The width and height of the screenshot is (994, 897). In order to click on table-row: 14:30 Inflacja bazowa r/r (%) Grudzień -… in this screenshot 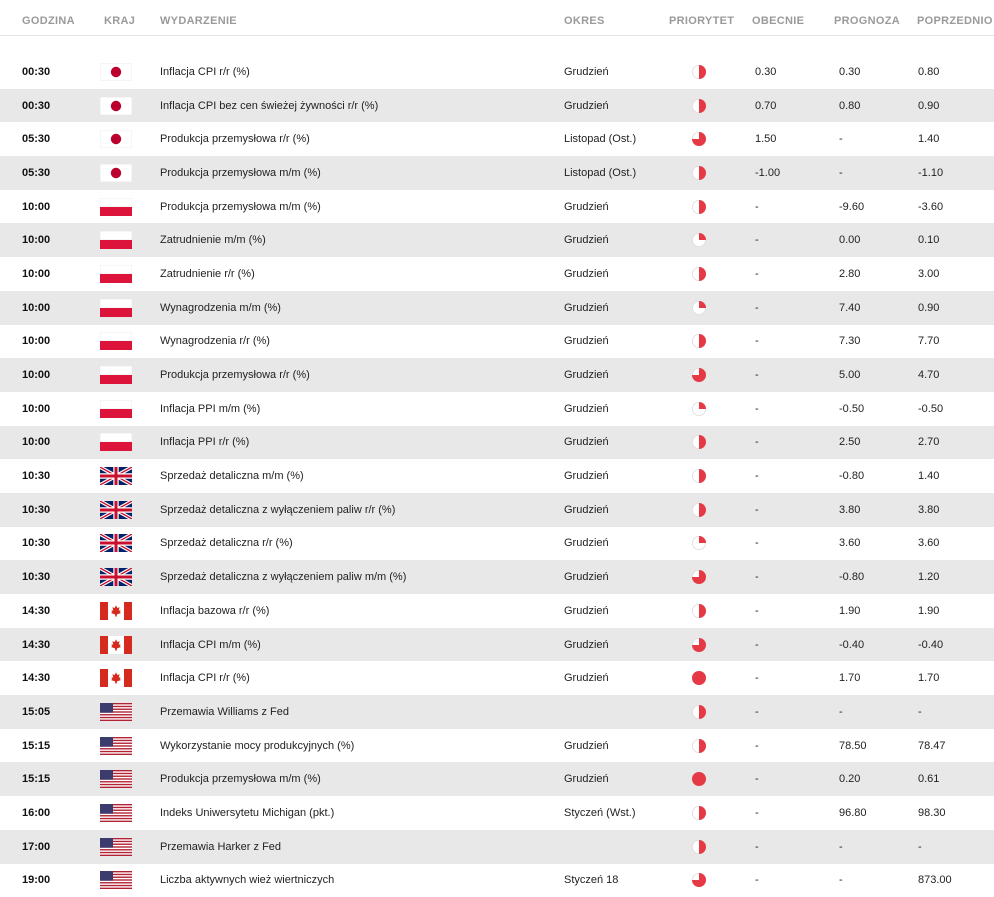, I will do `click(497, 611)`.